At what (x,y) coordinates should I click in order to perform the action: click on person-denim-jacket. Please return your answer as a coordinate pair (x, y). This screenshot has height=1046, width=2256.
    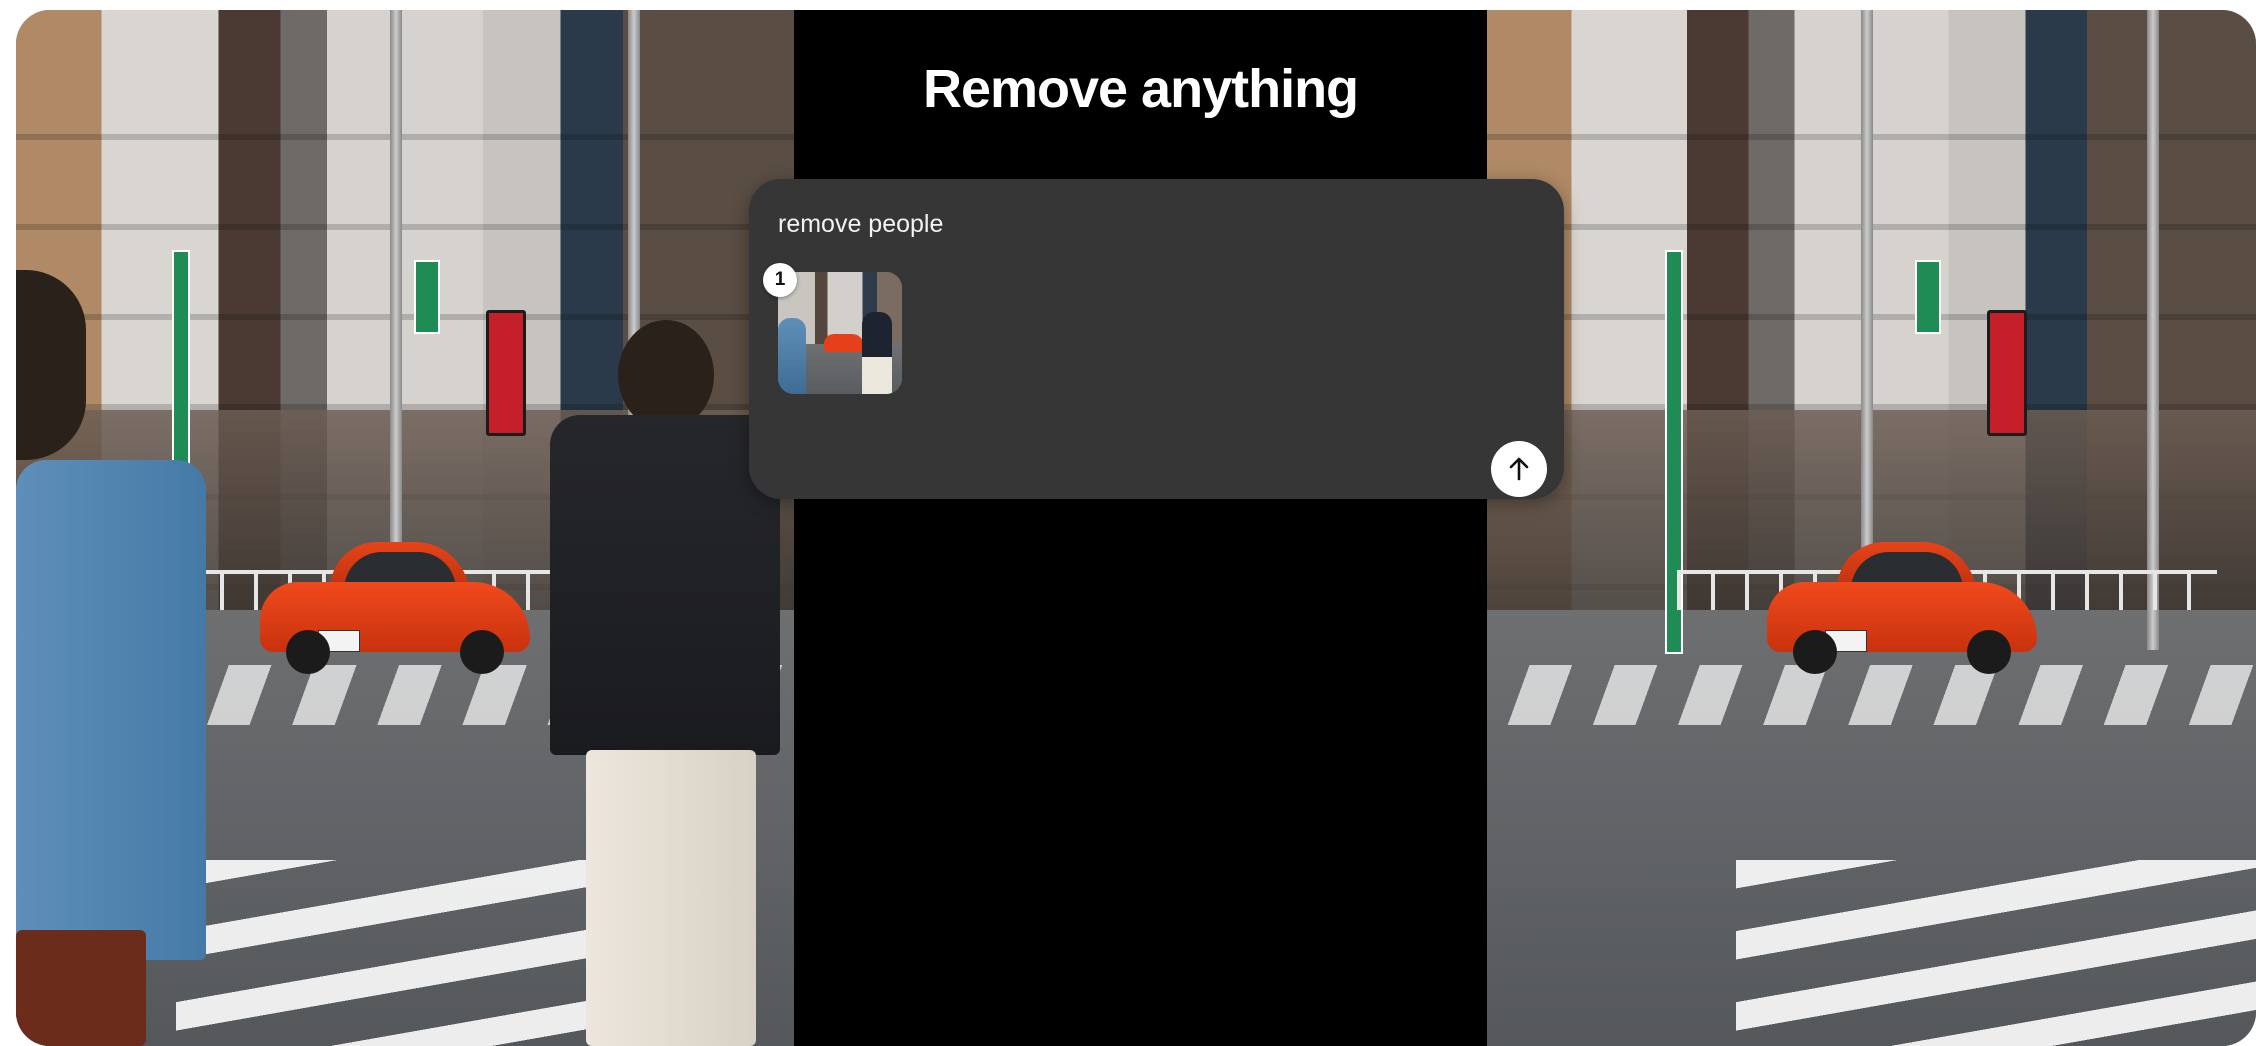
    Looking at the image, I should click on (121, 658).